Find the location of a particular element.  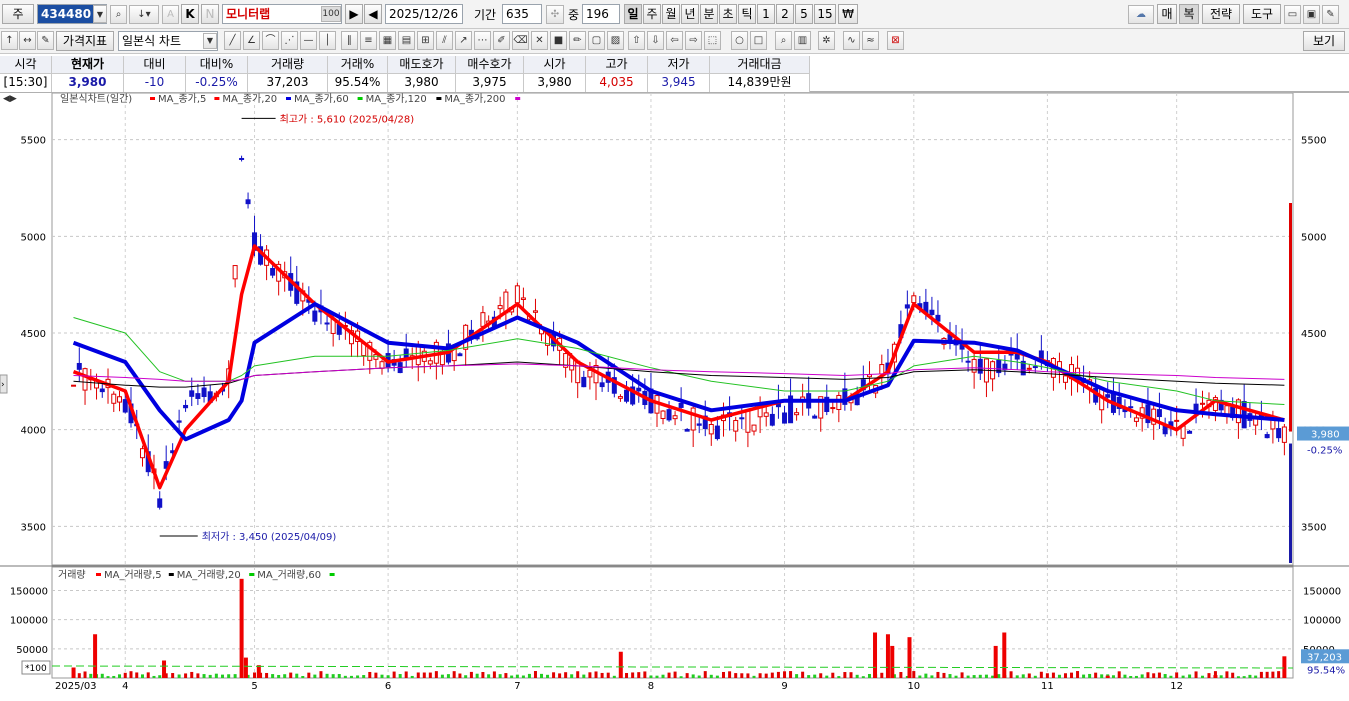

search-icon: ⌕ is located at coordinates (118, 14).